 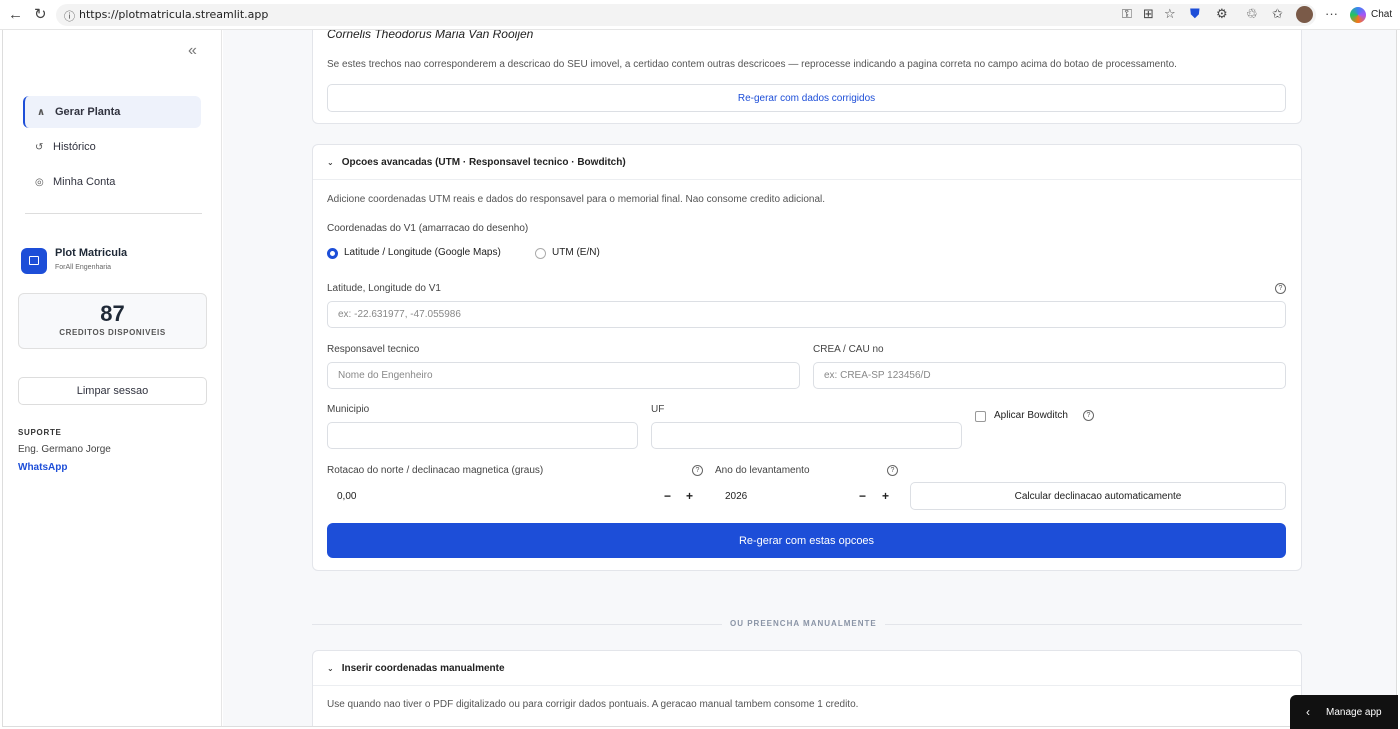 I want to click on year-input: 2026, so click(x=736, y=496).